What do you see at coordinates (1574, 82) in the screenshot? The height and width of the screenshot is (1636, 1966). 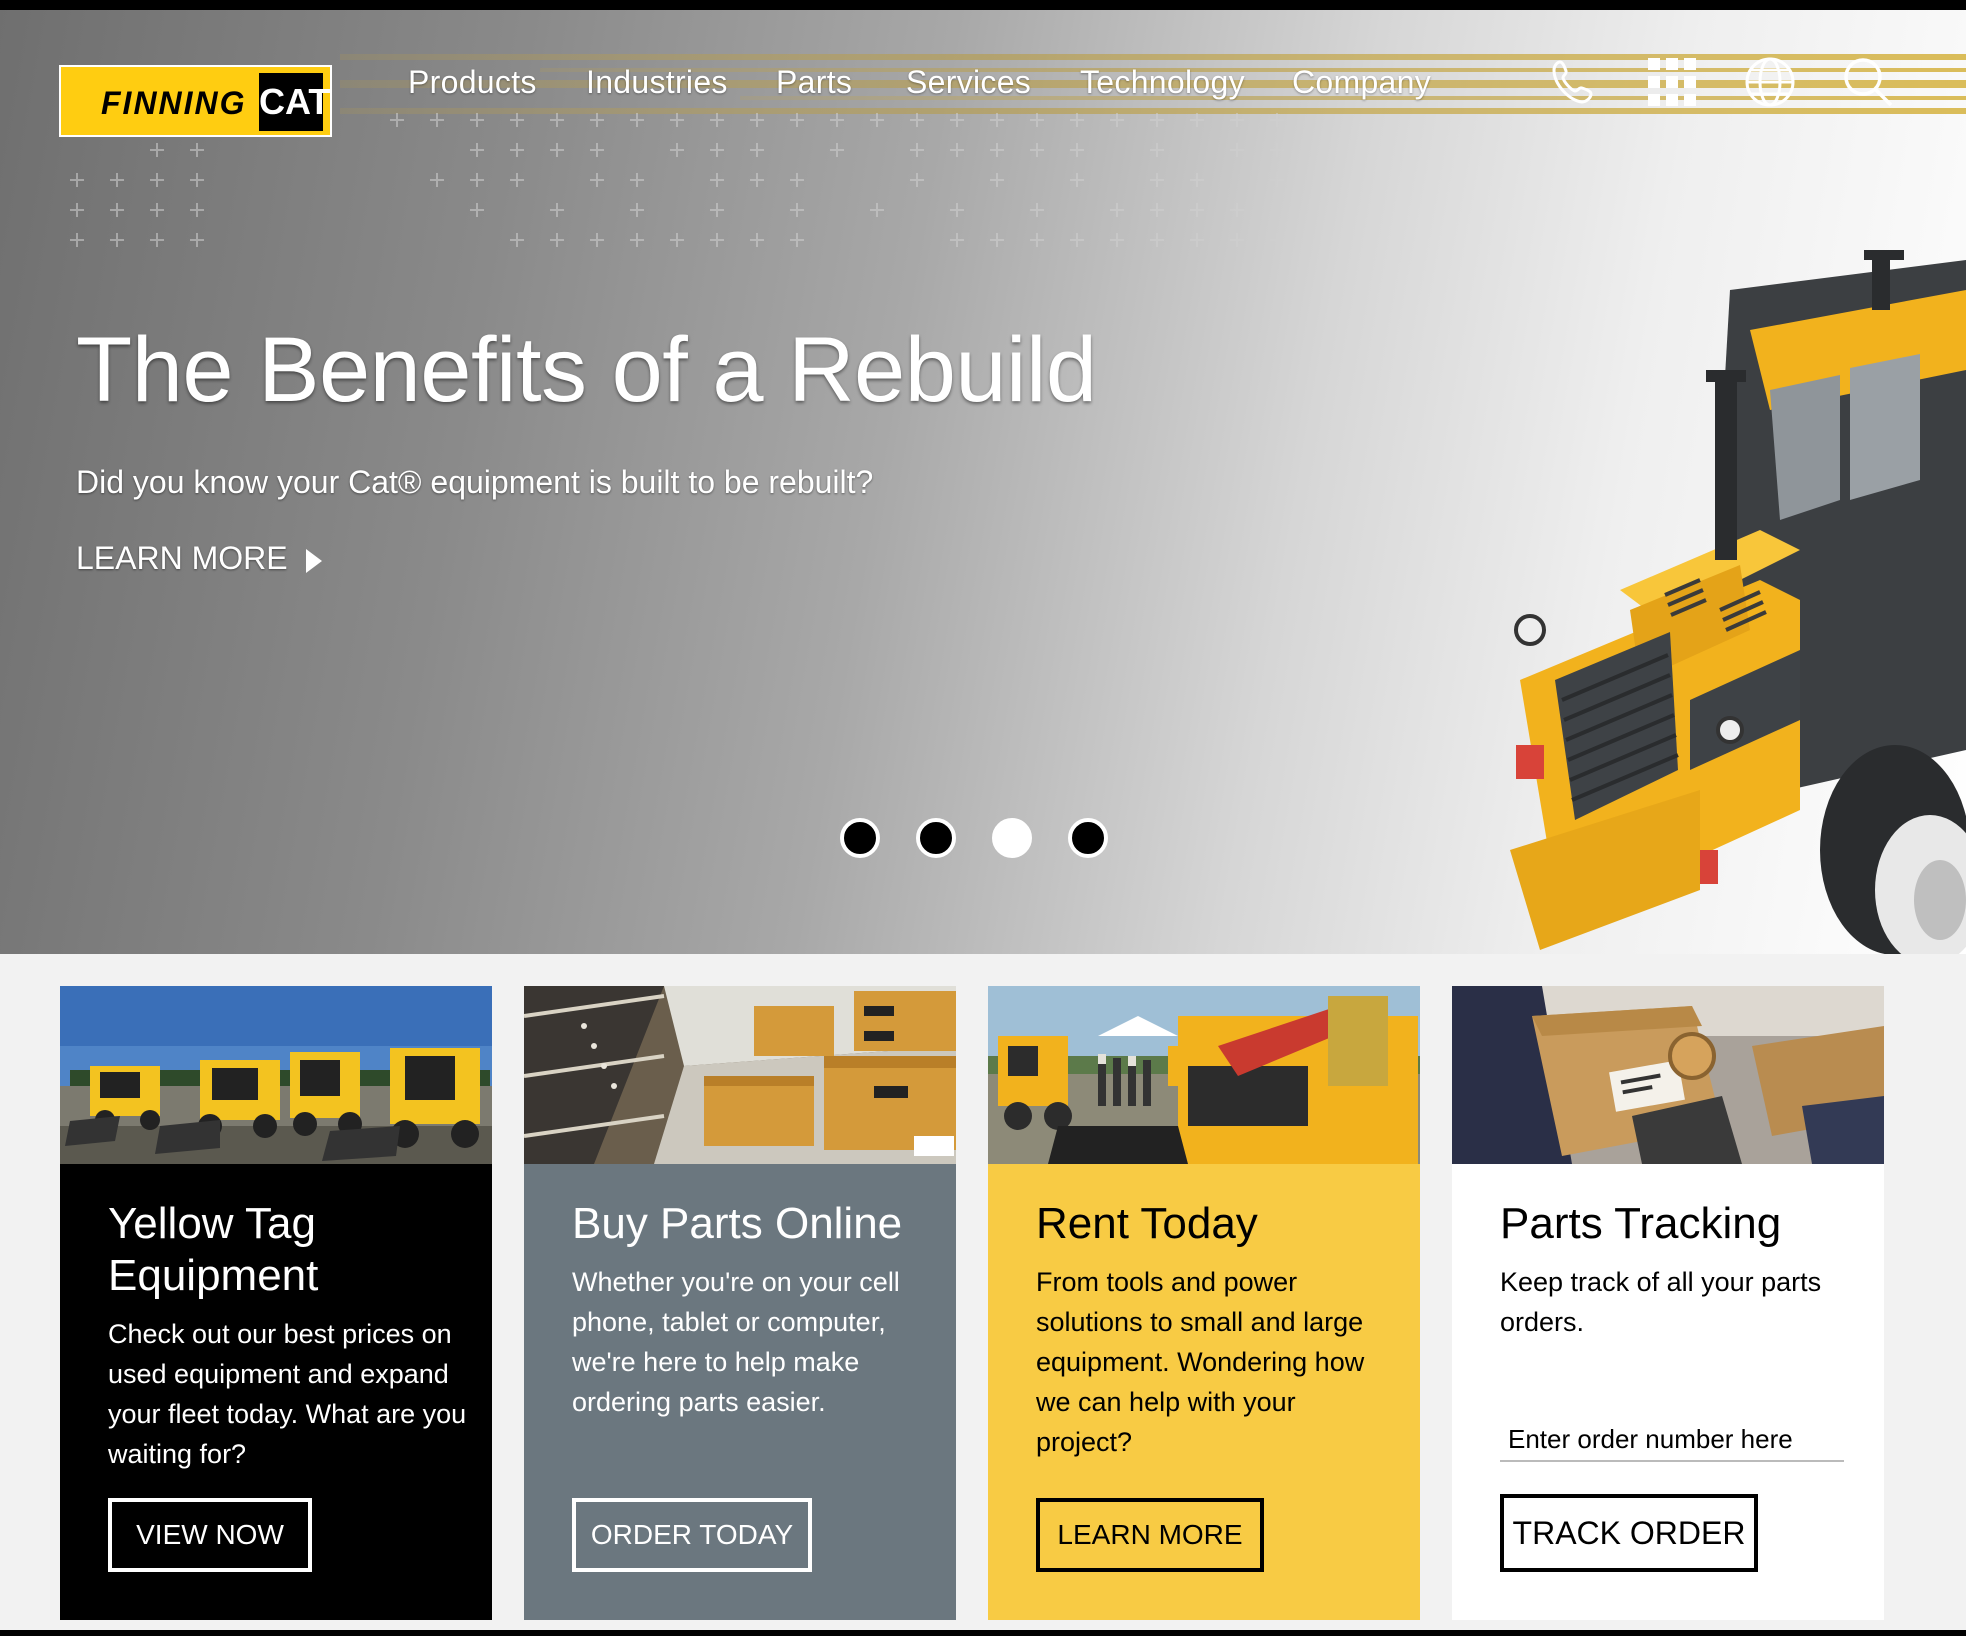 I see `phone-icon` at bounding box center [1574, 82].